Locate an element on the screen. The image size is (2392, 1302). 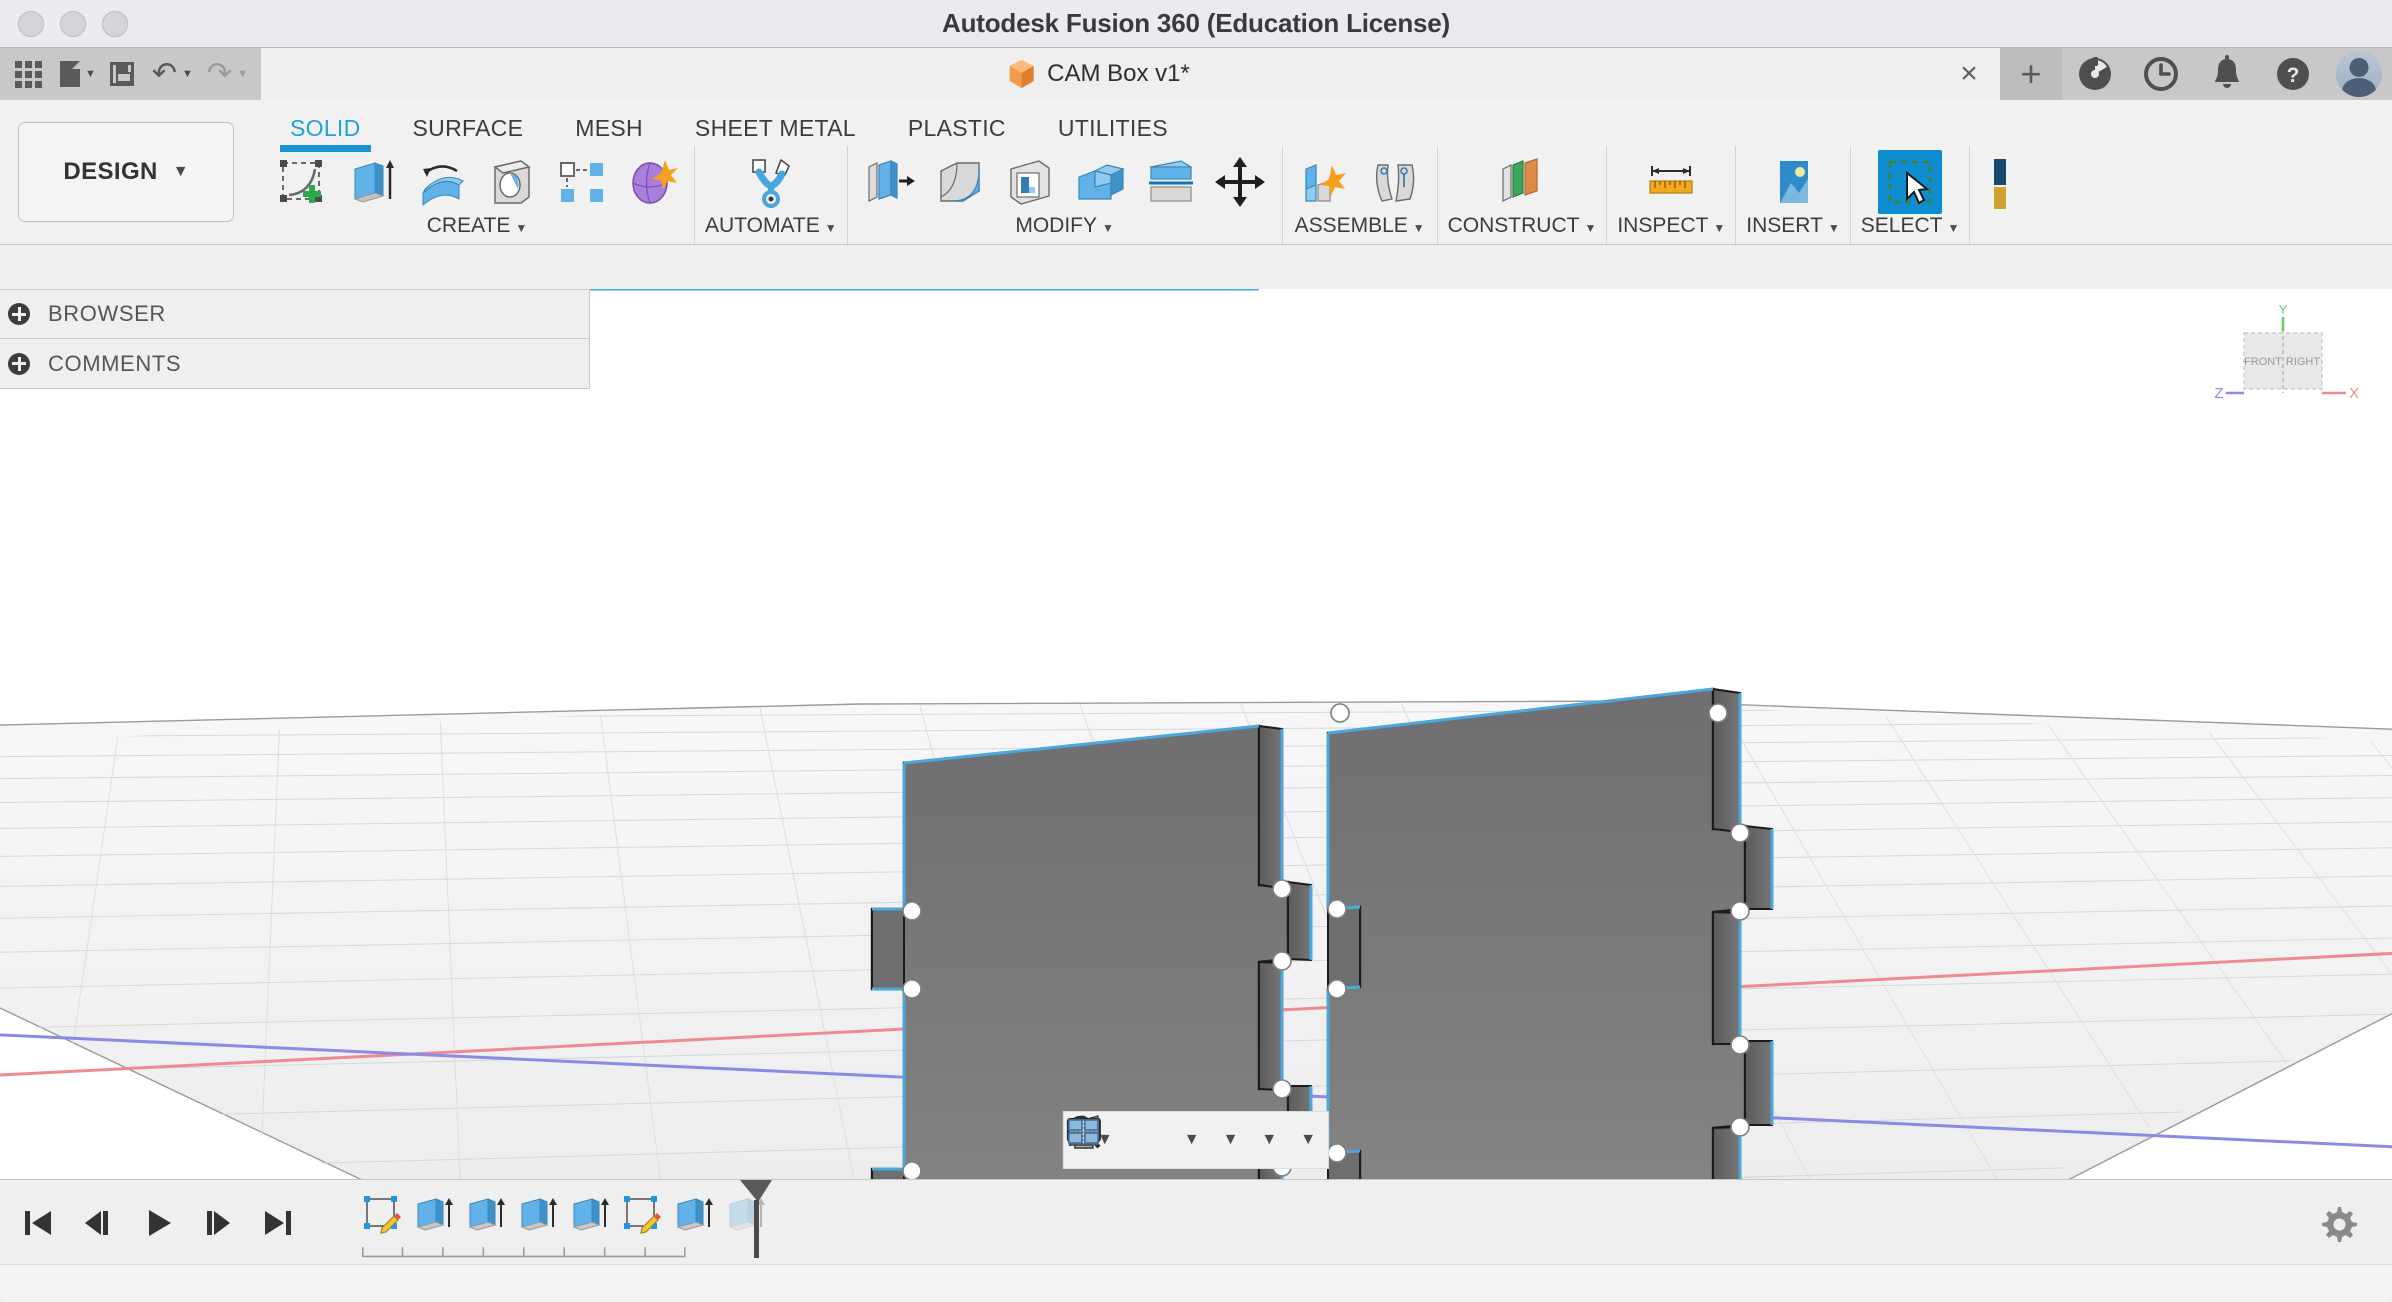
shell-button is located at coordinates (1030, 182).